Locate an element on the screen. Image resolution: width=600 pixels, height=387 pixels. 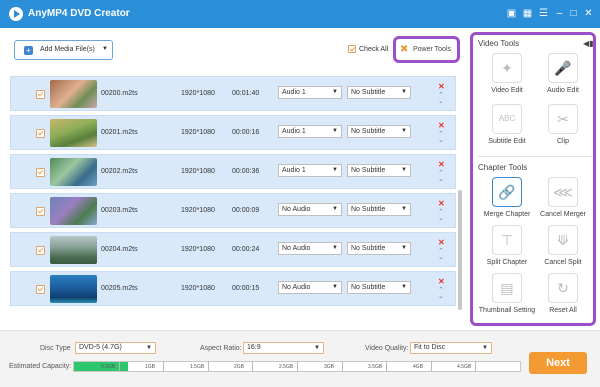
audio-value: No Audio is located at coordinates (296, 209).